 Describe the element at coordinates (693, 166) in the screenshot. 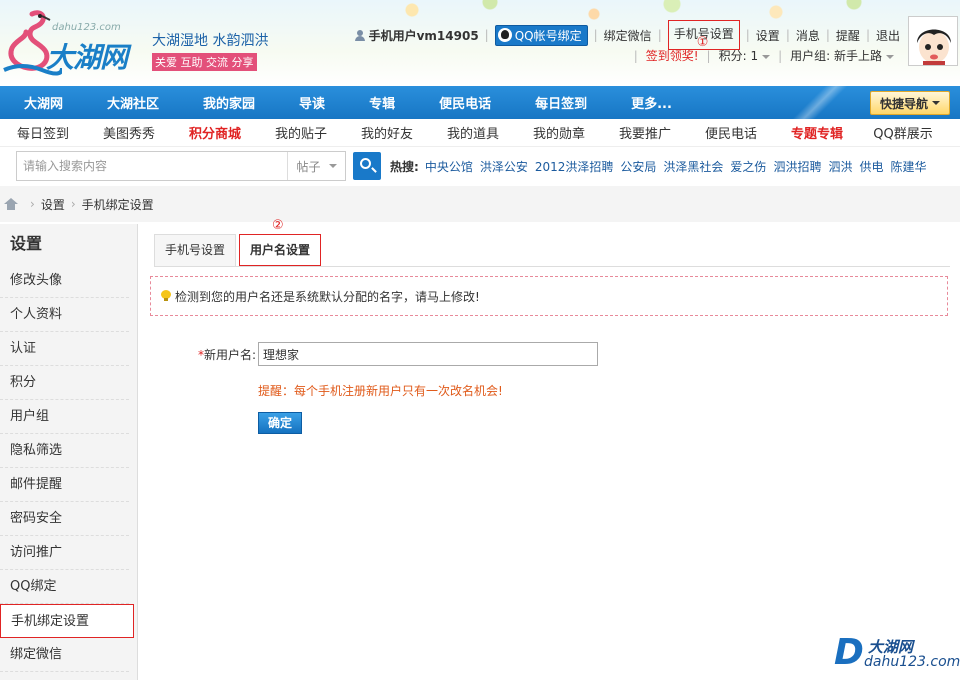

I see `hot-search-link: 洪泽黑社会` at that location.